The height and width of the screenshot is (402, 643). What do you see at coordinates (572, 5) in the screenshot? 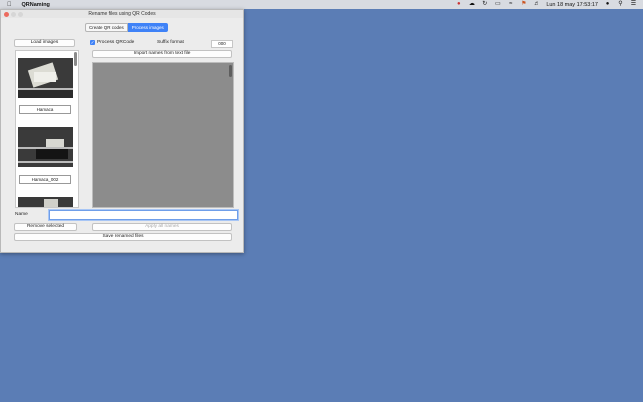
I see `clock-text: Lun 18 may 17:53:17` at bounding box center [572, 5].